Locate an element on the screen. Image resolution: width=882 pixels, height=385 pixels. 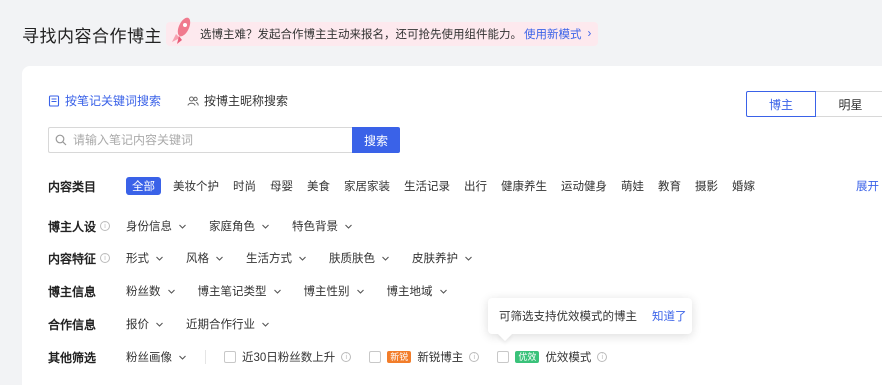
dropdown-label: 肤质肤色 is located at coordinates (352, 259).